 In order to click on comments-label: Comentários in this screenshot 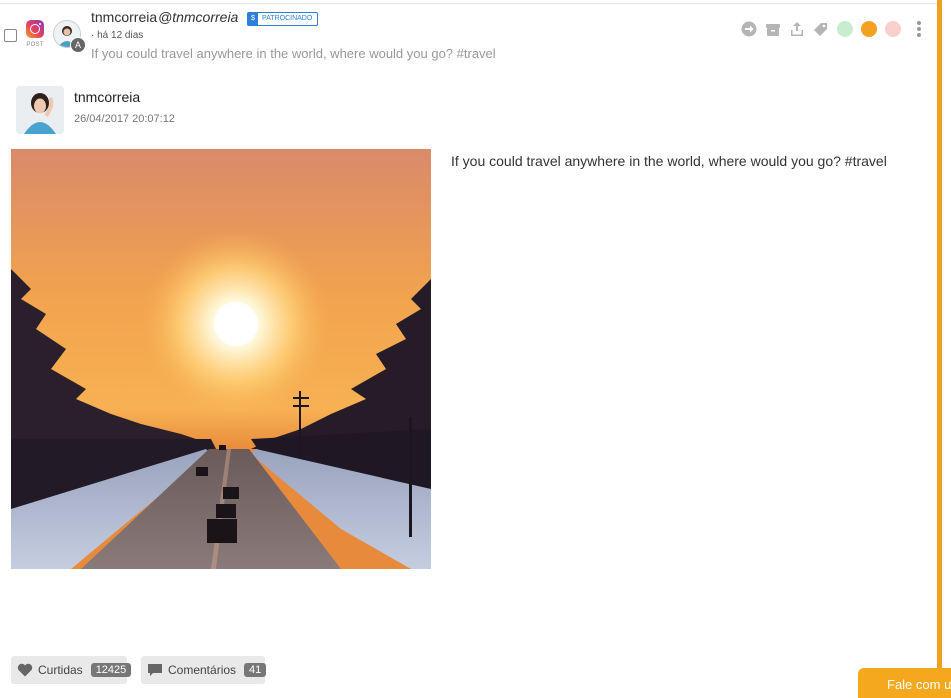, I will do `click(202, 670)`.